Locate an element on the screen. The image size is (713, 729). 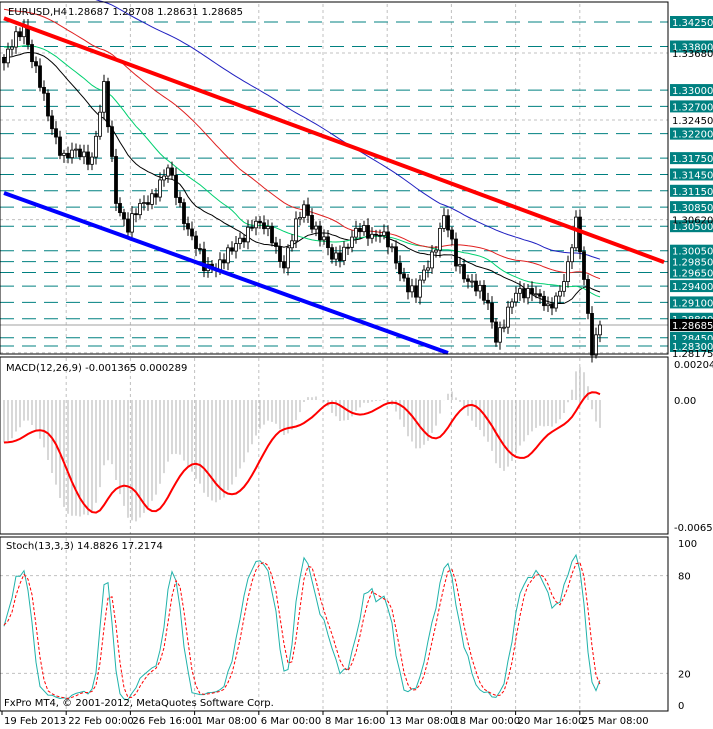
level-label: 1.29650 is located at coordinates (692, 273).